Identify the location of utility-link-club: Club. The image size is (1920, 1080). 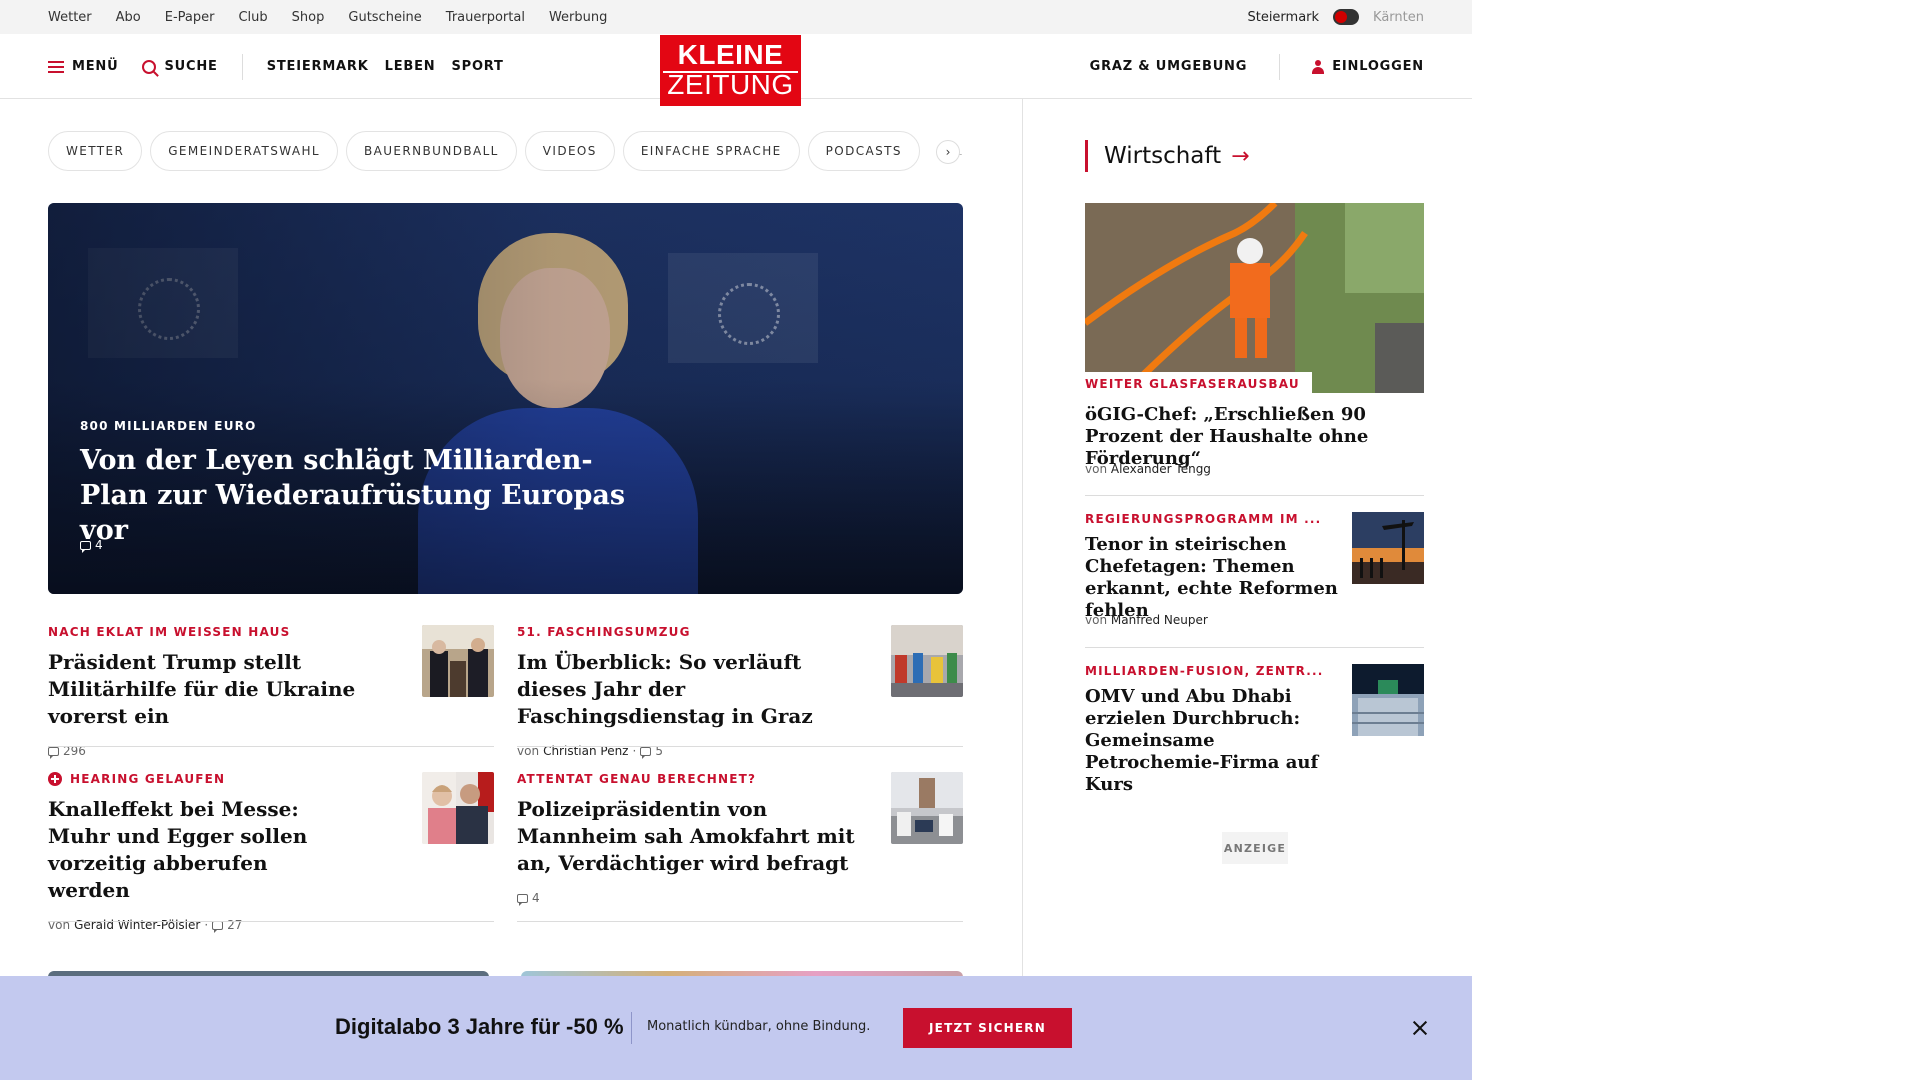
(252, 17).